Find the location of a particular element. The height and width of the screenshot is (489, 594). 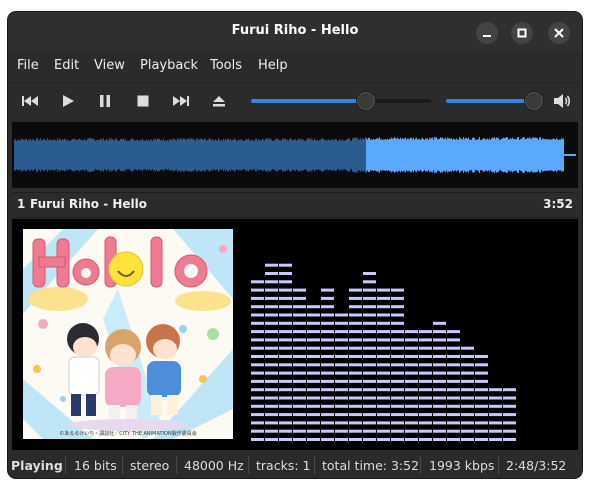

menu-view: View is located at coordinates (109, 65).